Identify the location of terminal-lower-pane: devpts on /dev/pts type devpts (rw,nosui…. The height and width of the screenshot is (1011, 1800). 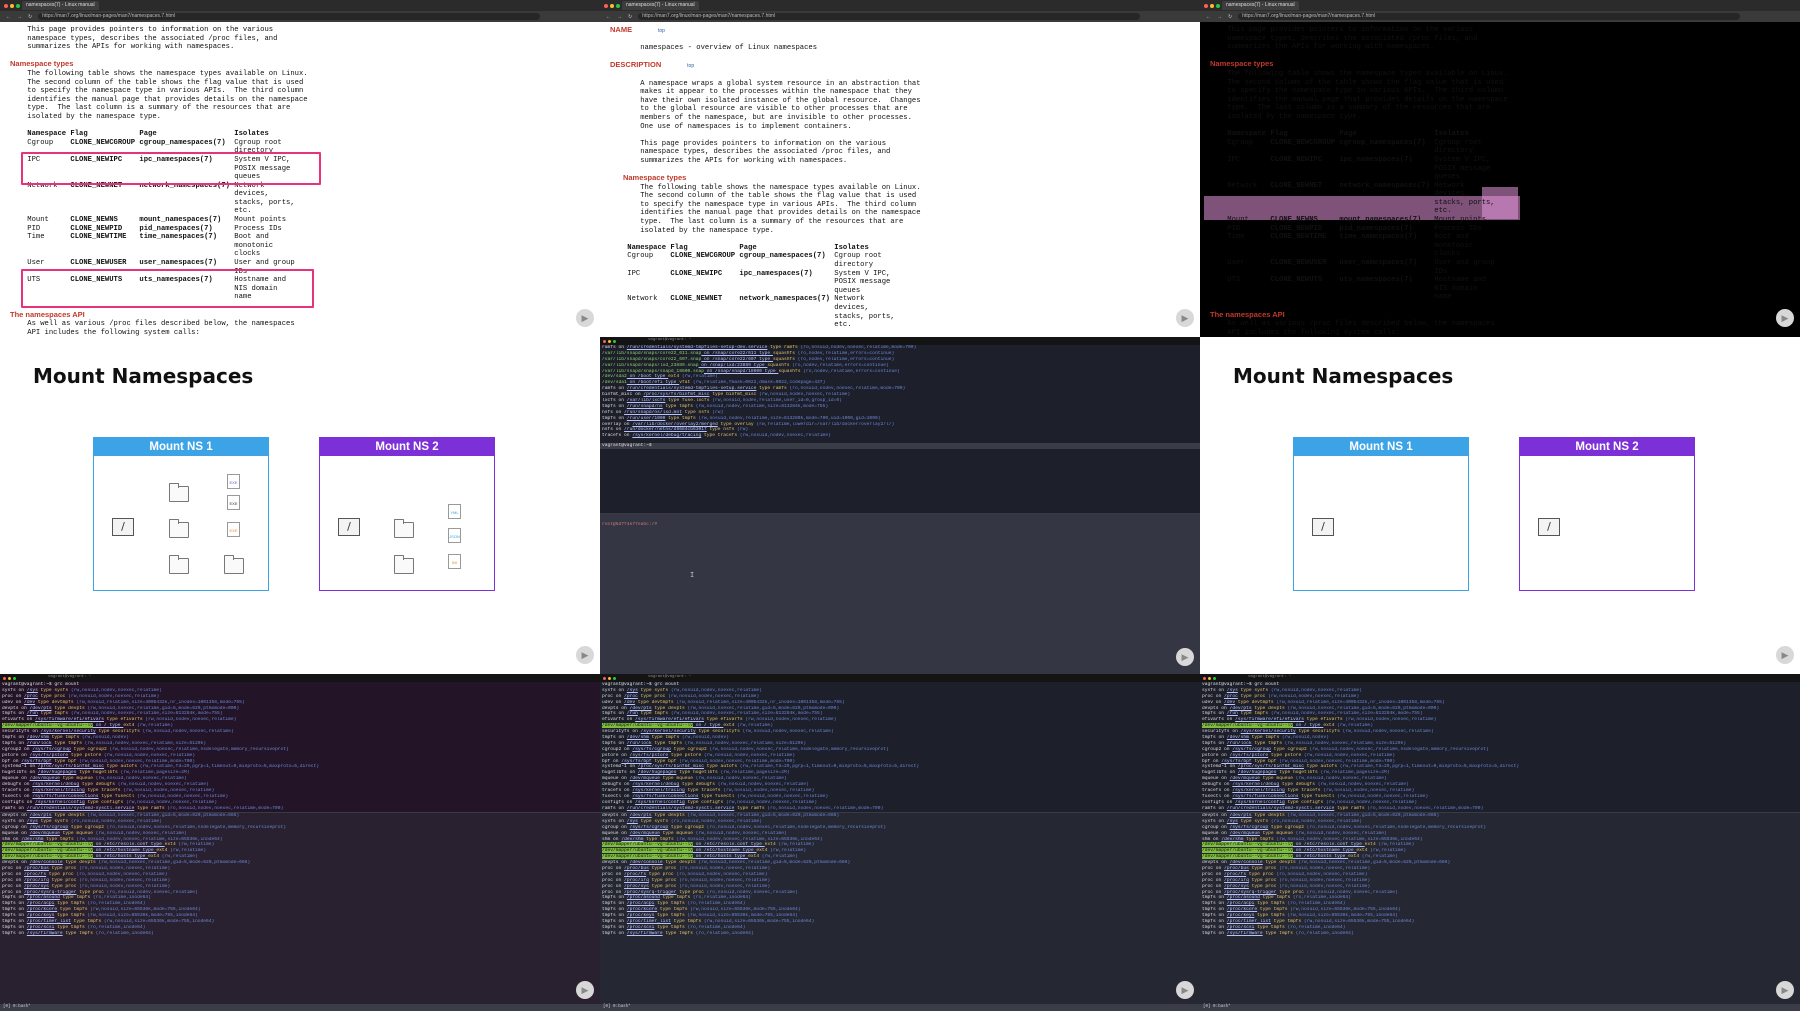
(300, 911).